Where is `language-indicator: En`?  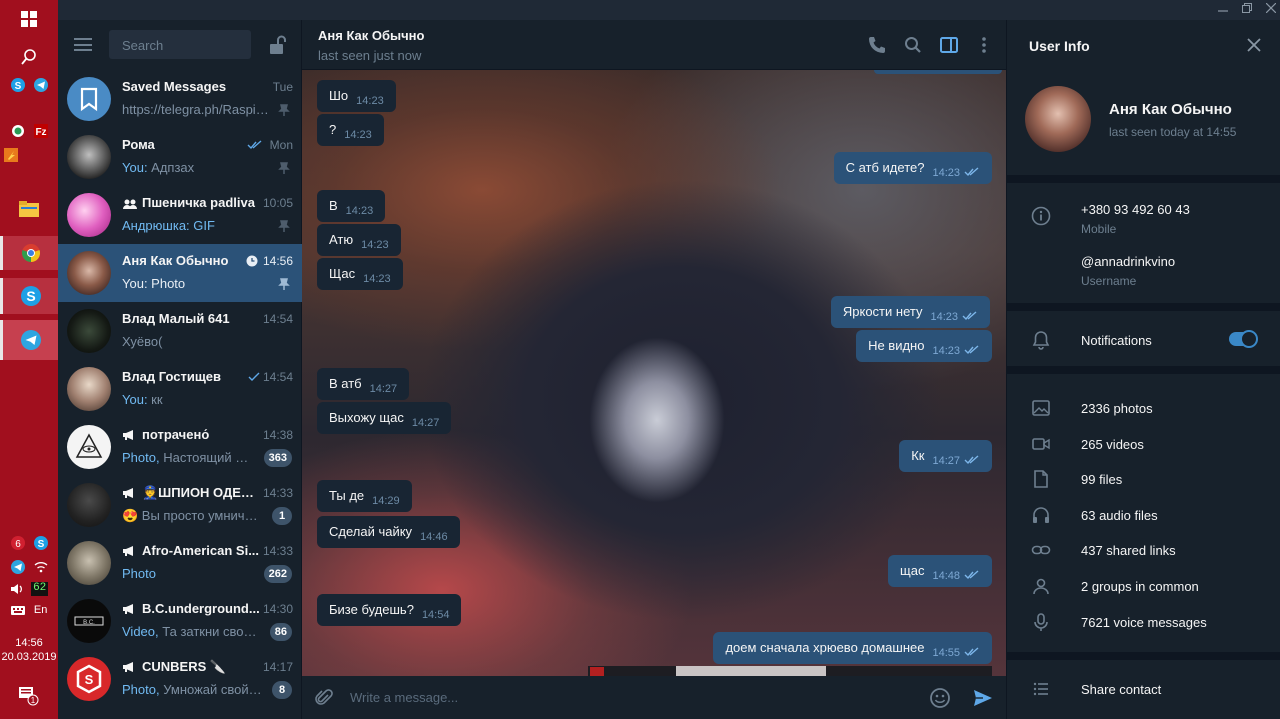 language-indicator: En is located at coordinates (40, 610).